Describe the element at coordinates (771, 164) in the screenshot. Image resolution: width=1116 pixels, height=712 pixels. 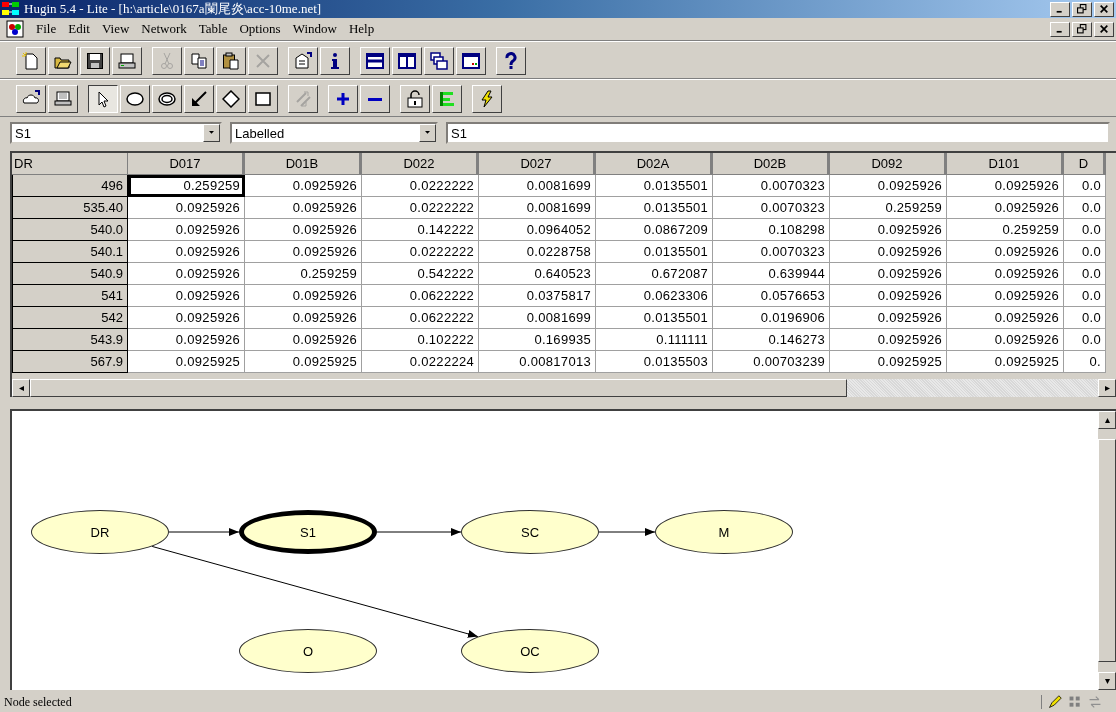
I see `column-header: D02B` at that location.